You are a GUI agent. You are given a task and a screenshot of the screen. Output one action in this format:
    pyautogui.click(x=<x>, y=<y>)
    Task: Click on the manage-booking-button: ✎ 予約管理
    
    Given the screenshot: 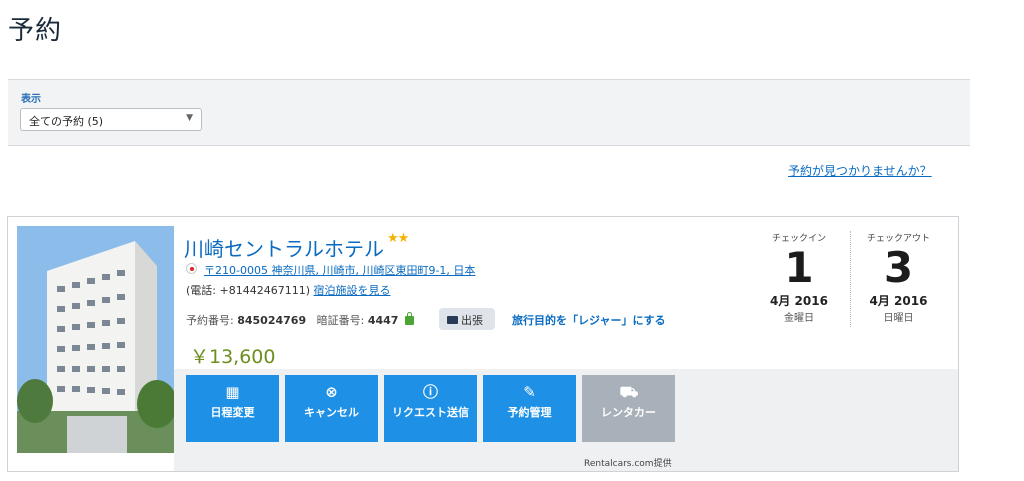 What is the action you would take?
    pyautogui.click(x=529, y=408)
    